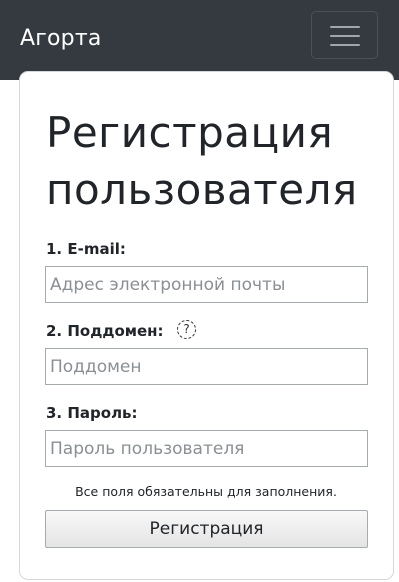 The image size is (399, 582). What do you see at coordinates (344, 35) in the screenshot?
I see `navbar-toggler-button` at bounding box center [344, 35].